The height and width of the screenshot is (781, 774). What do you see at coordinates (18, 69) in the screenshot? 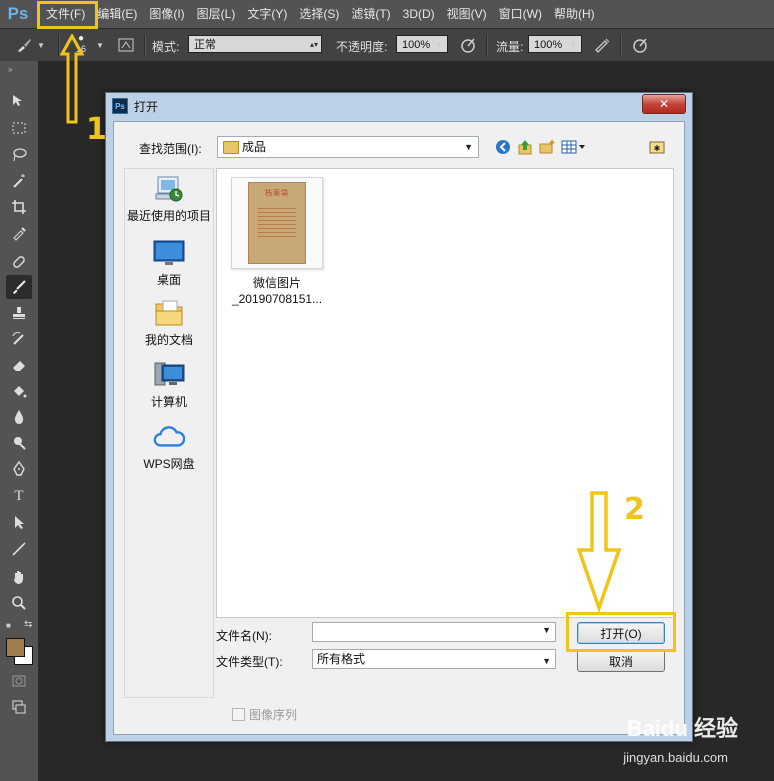
I see `panel-grip-icon: »` at bounding box center [18, 69].